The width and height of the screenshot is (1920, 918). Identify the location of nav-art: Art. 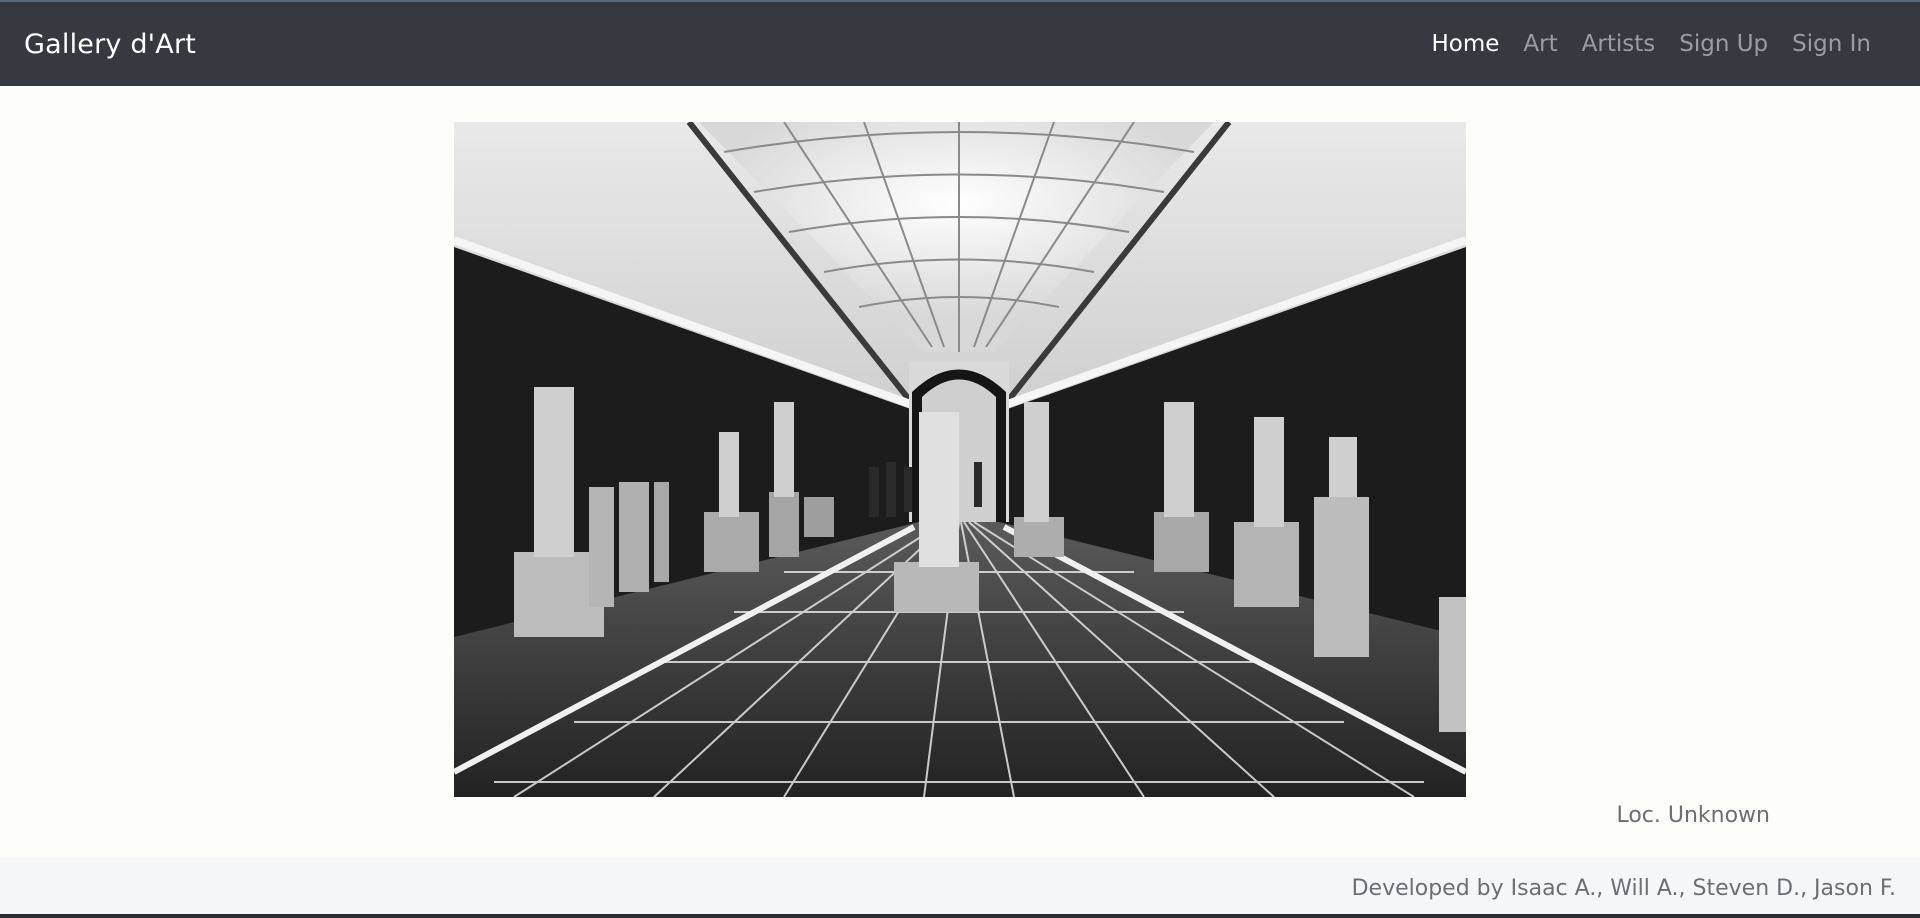
(1540, 44).